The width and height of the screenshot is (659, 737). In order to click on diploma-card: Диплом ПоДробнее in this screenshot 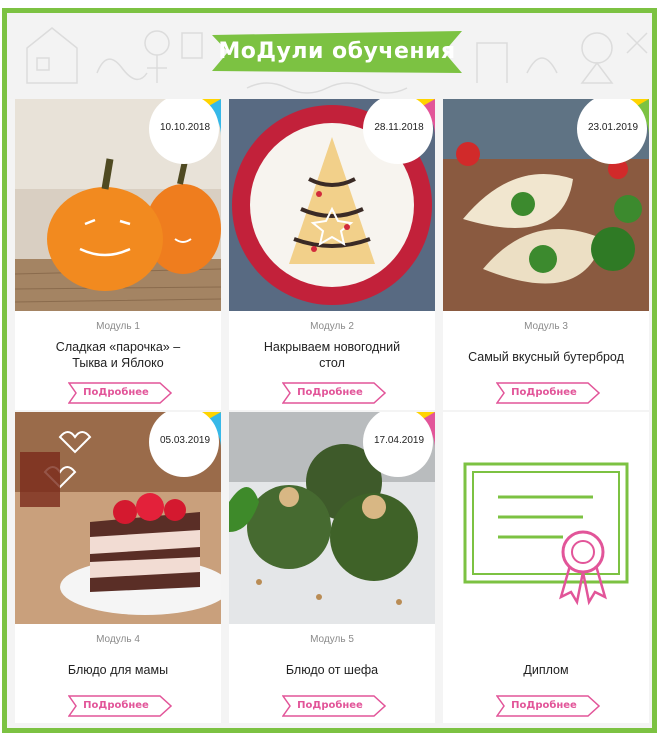, I will do `click(546, 567)`.